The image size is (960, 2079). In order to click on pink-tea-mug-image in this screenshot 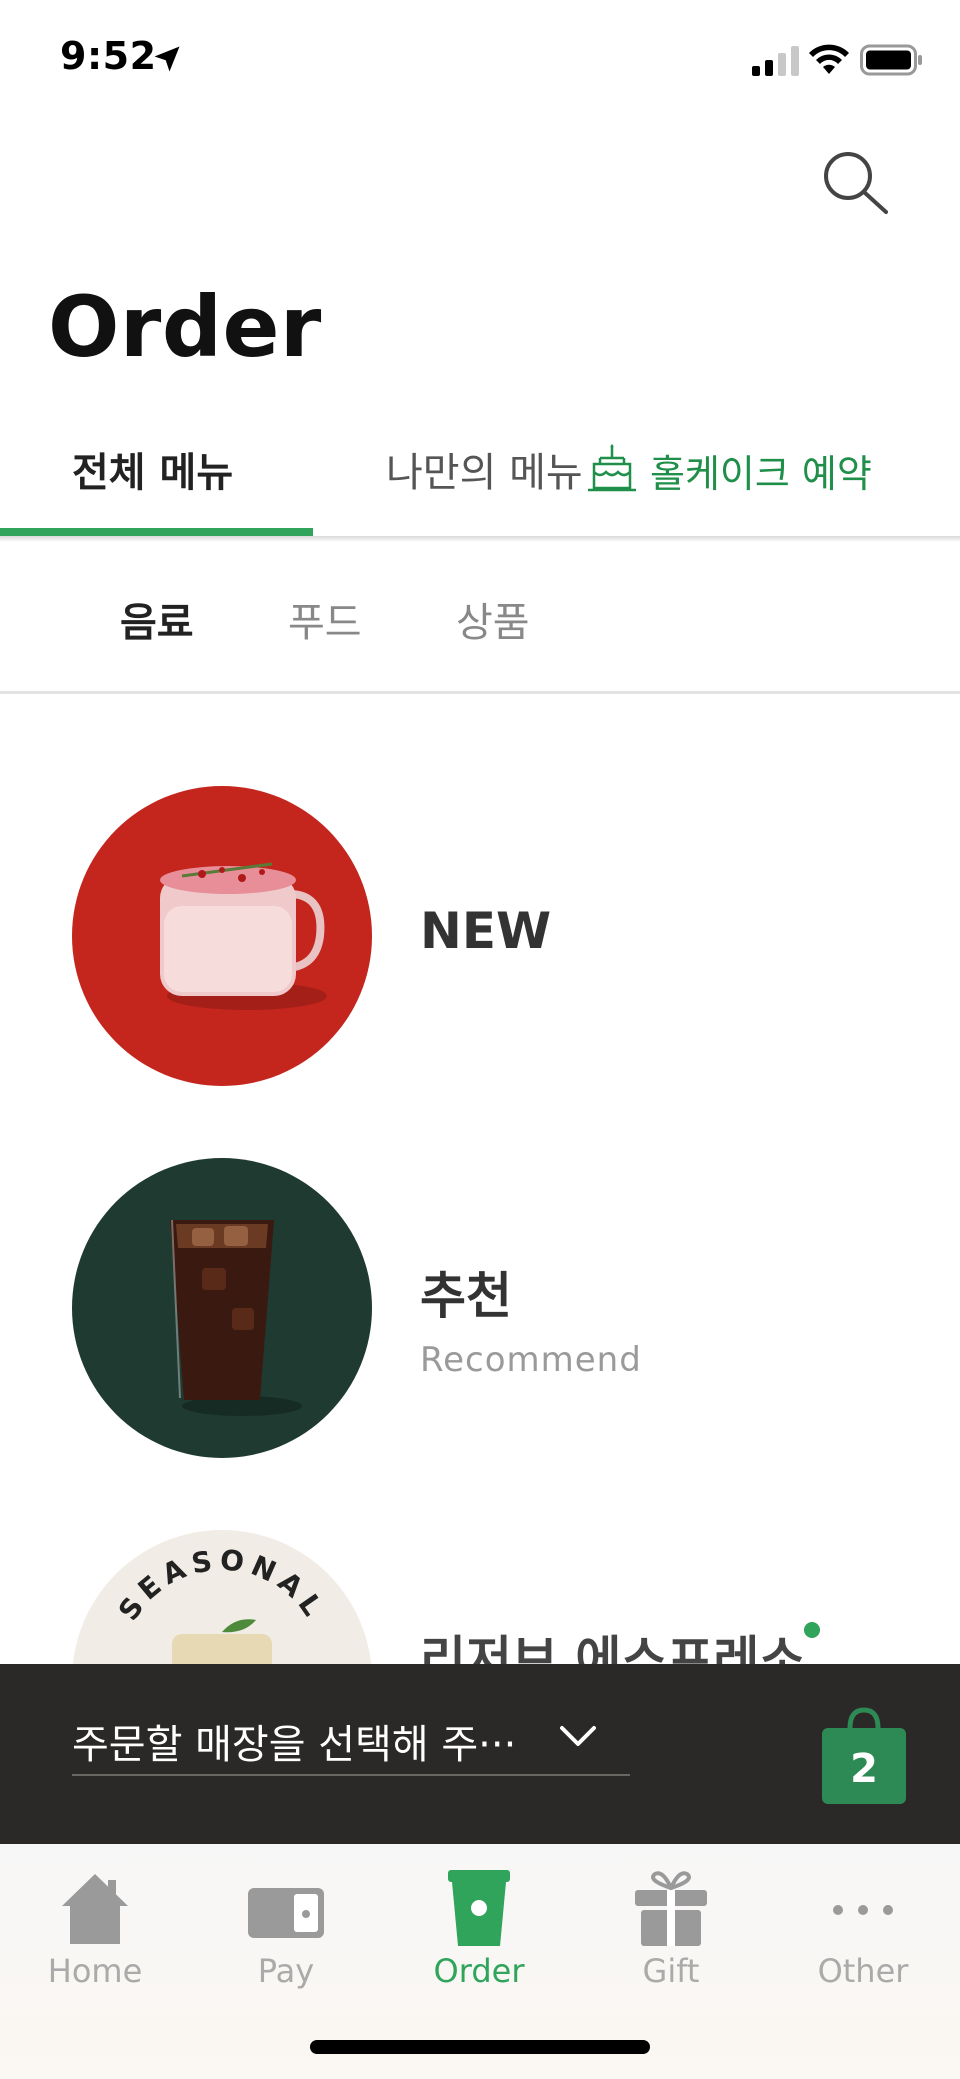, I will do `click(243, 936)`.